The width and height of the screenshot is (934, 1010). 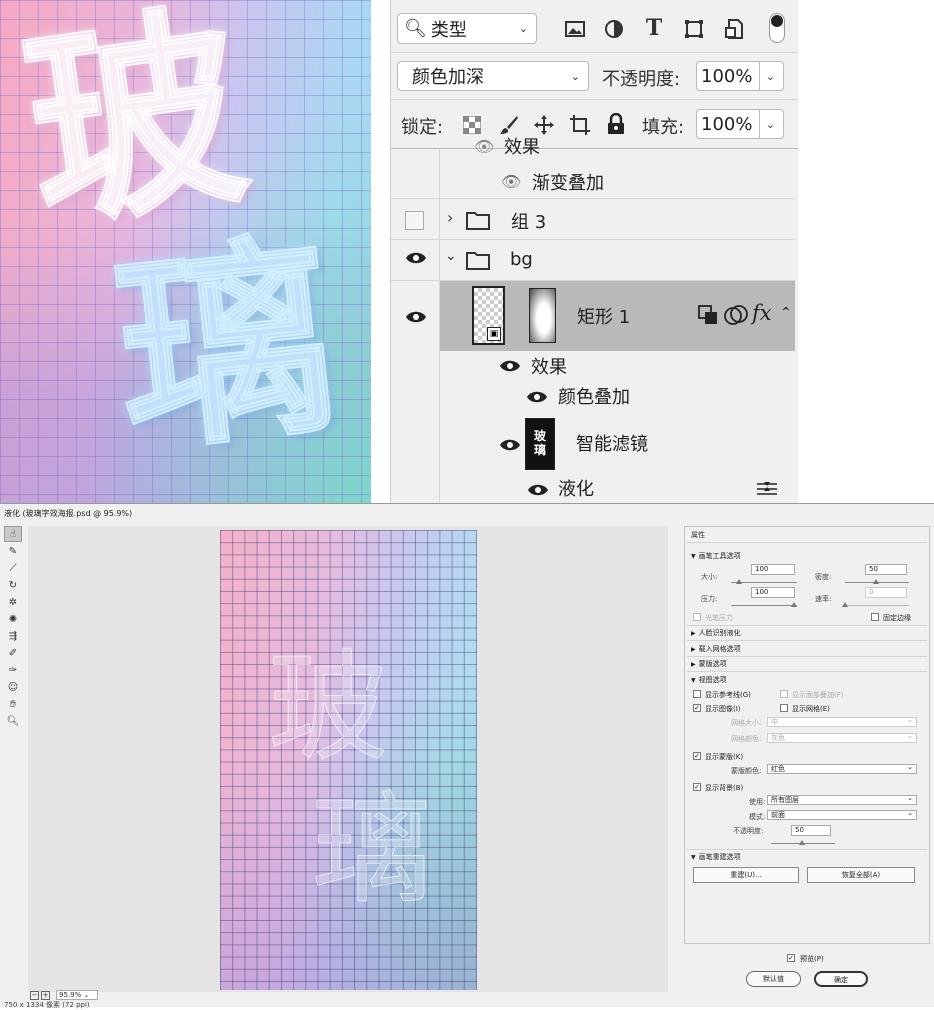 What do you see at coordinates (493, 76) in the screenshot?
I see `blend-mode-select: 颜色加深 ⌄` at bounding box center [493, 76].